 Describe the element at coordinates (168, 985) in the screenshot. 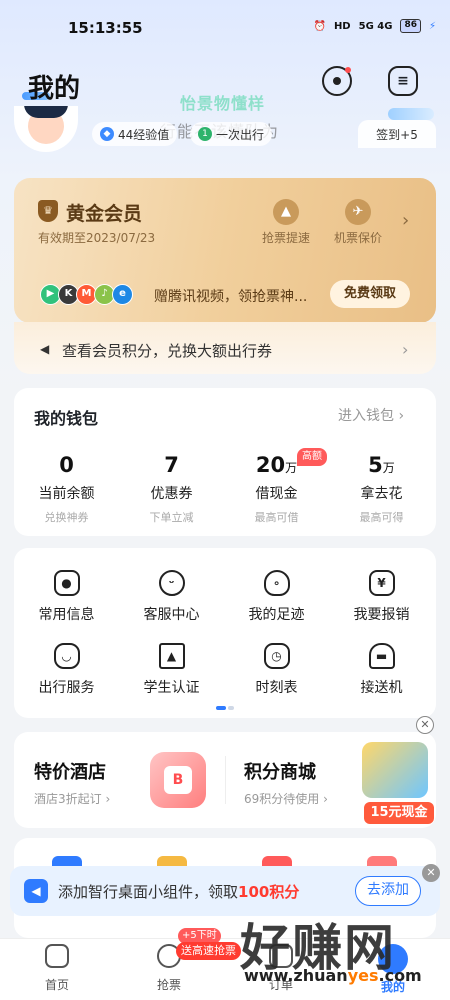

I see `tab-label: 抢票` at that location.